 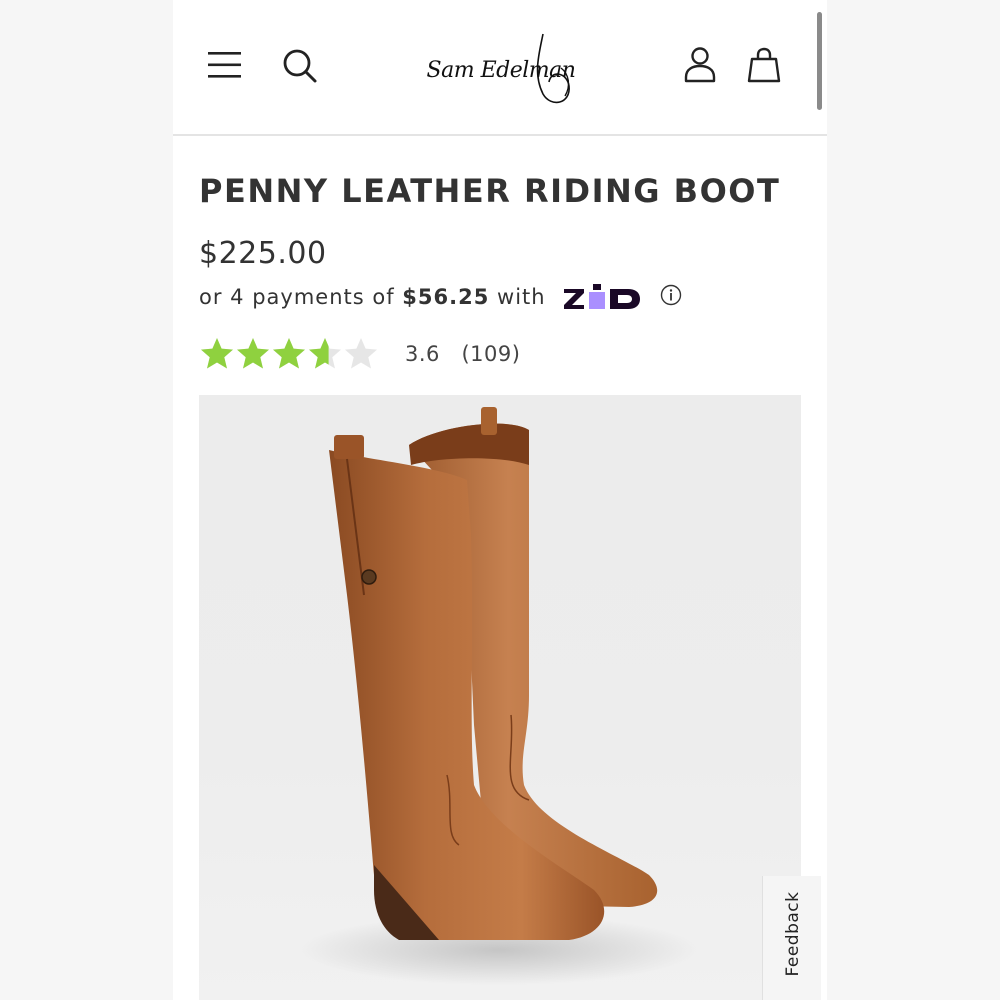 What do you see at coordinates (793, 934) in the screenshot?
I see `feedback-label: Feedback` at bounding box center [793, 934].